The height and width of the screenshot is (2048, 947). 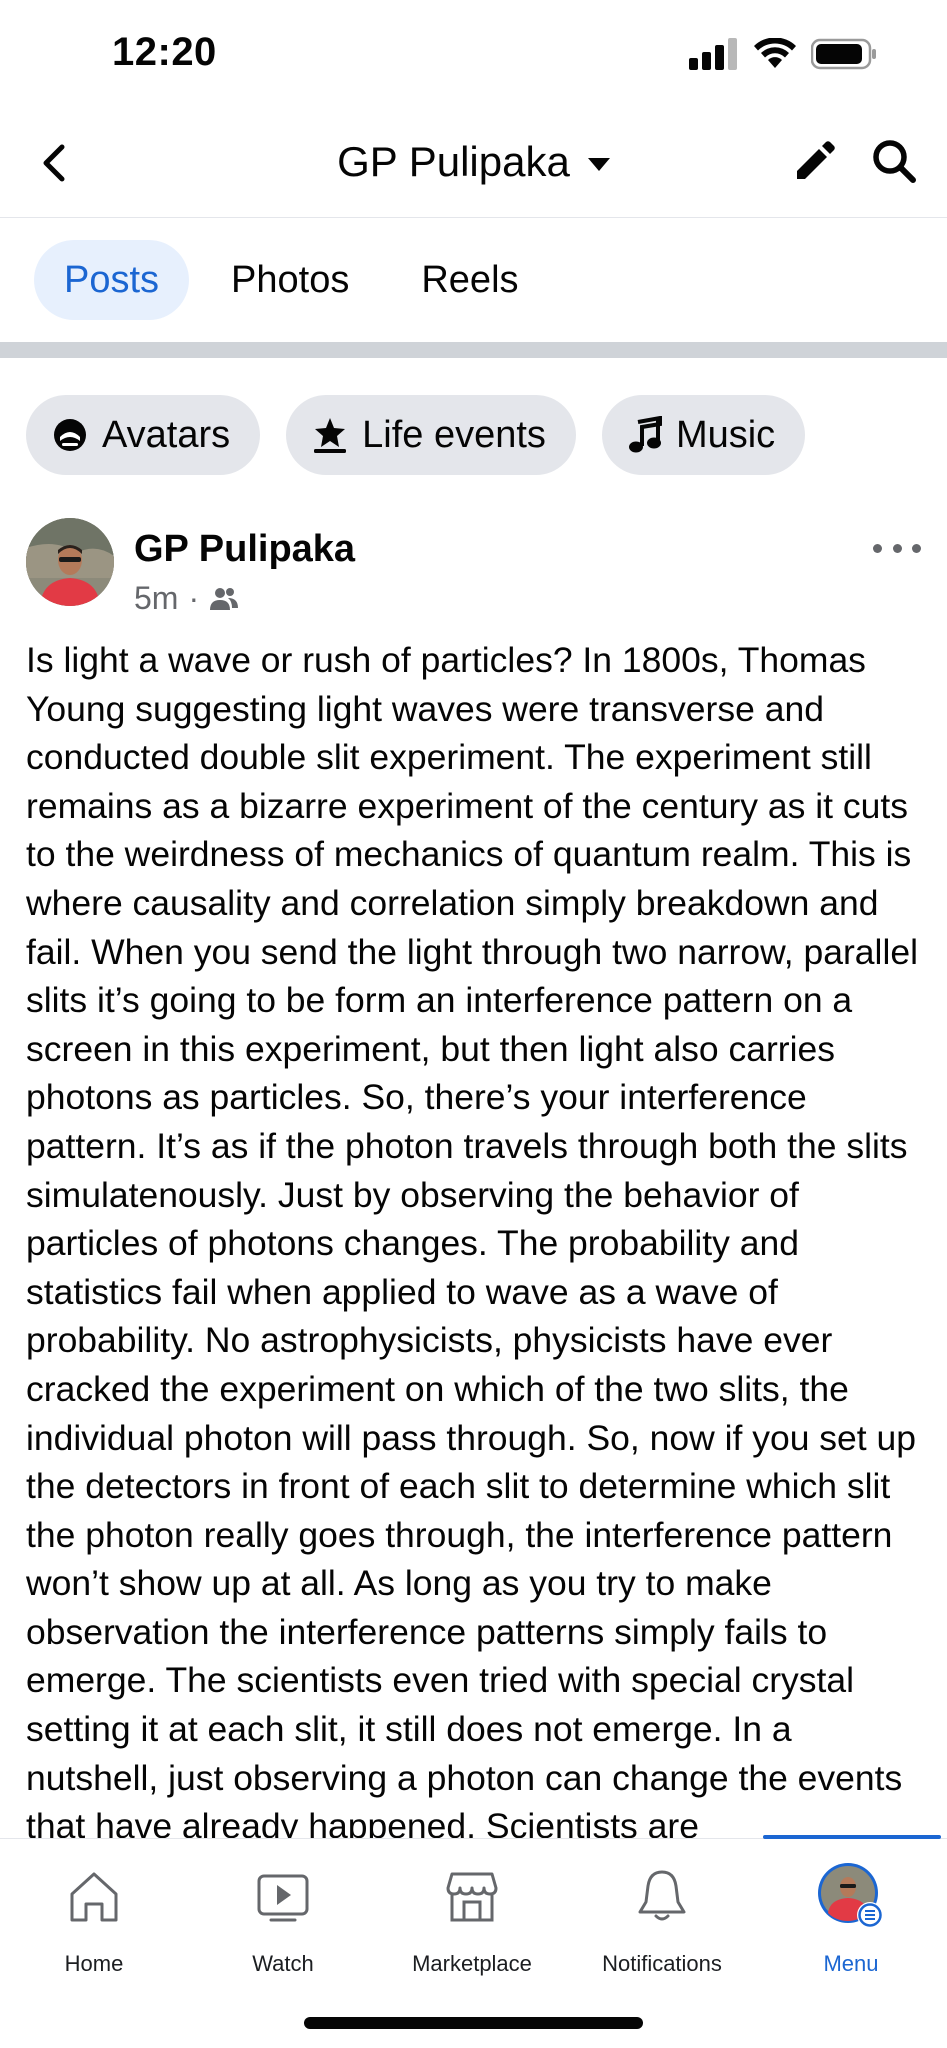 What do you see at coordinates (775, 53) in the screenshot?
I see `wifi-icon` at bounding box center [775, 53].